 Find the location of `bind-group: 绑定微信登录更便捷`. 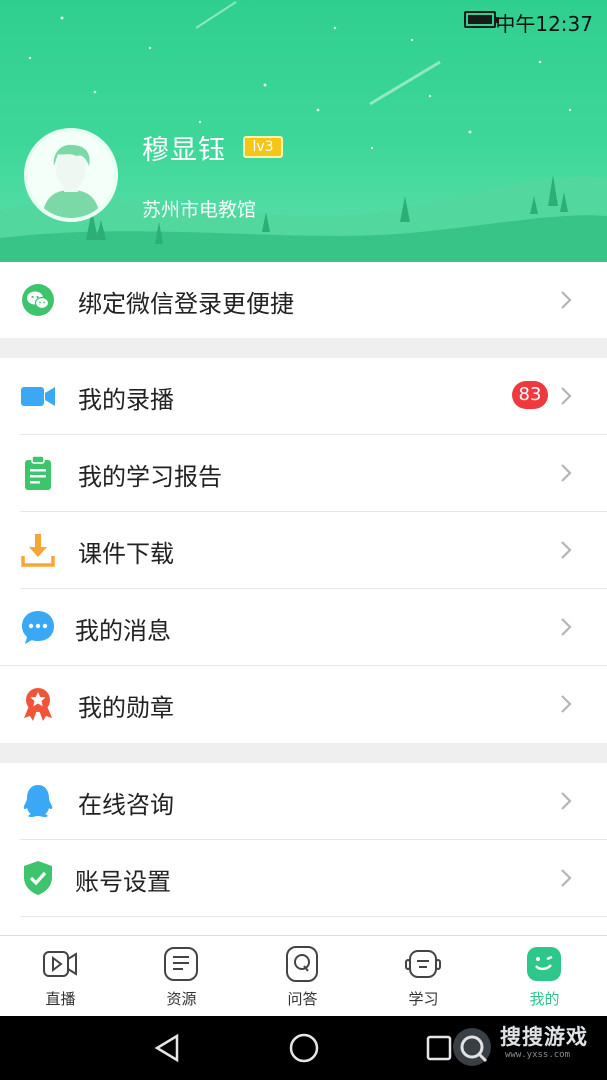

bind-group: 绑定微信登录更便捷 is located at coordinates (303, 300).